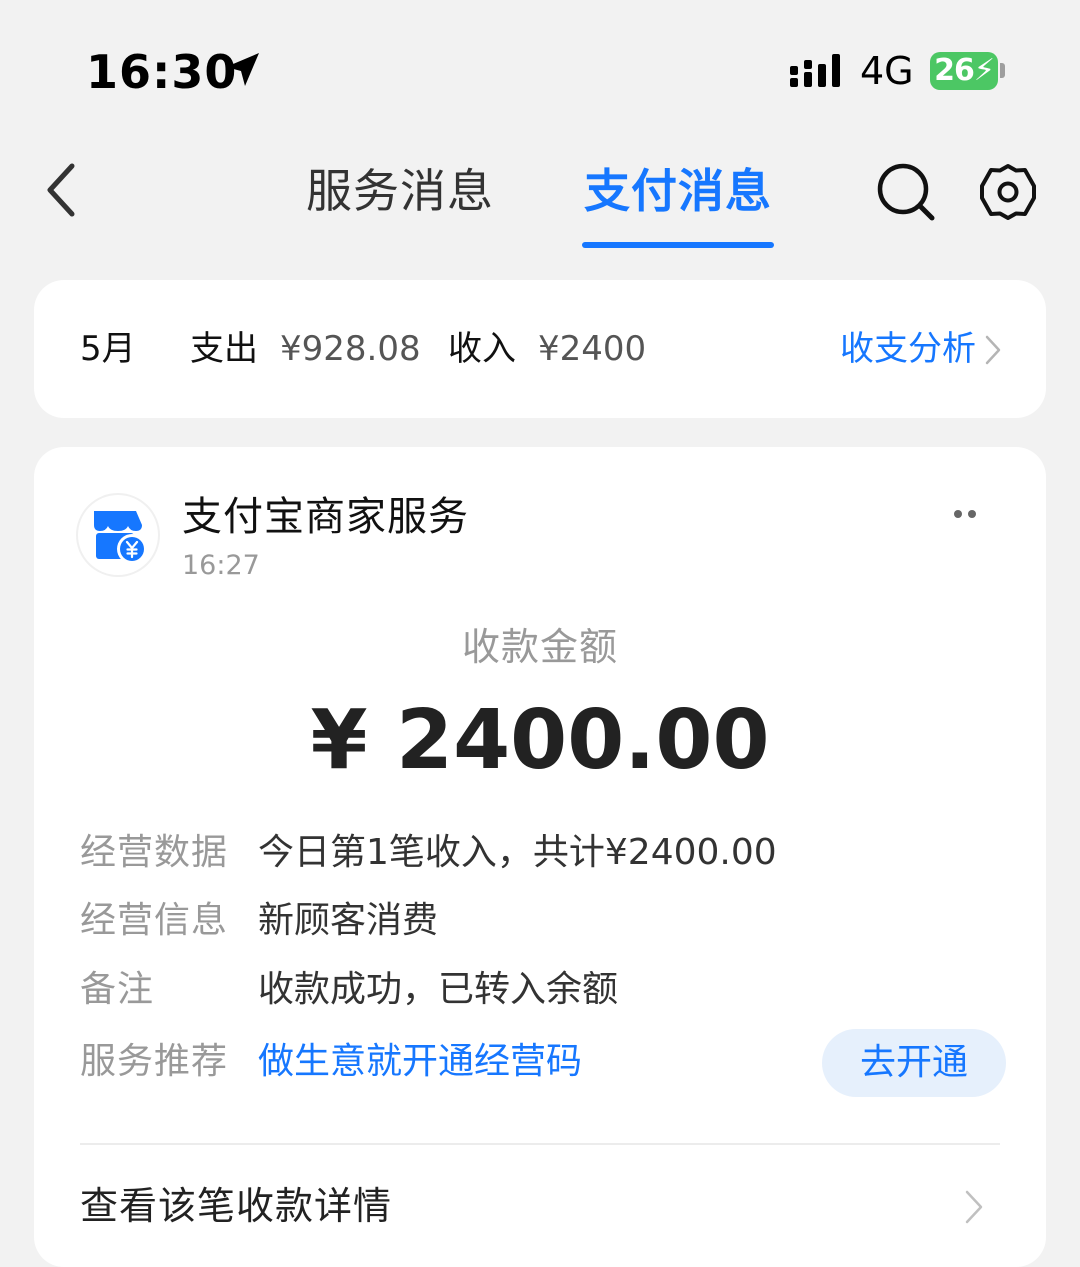 The height and width of the screenshot is (1267, 1080). I want to click on network-type: 4G, so click(887, 71).